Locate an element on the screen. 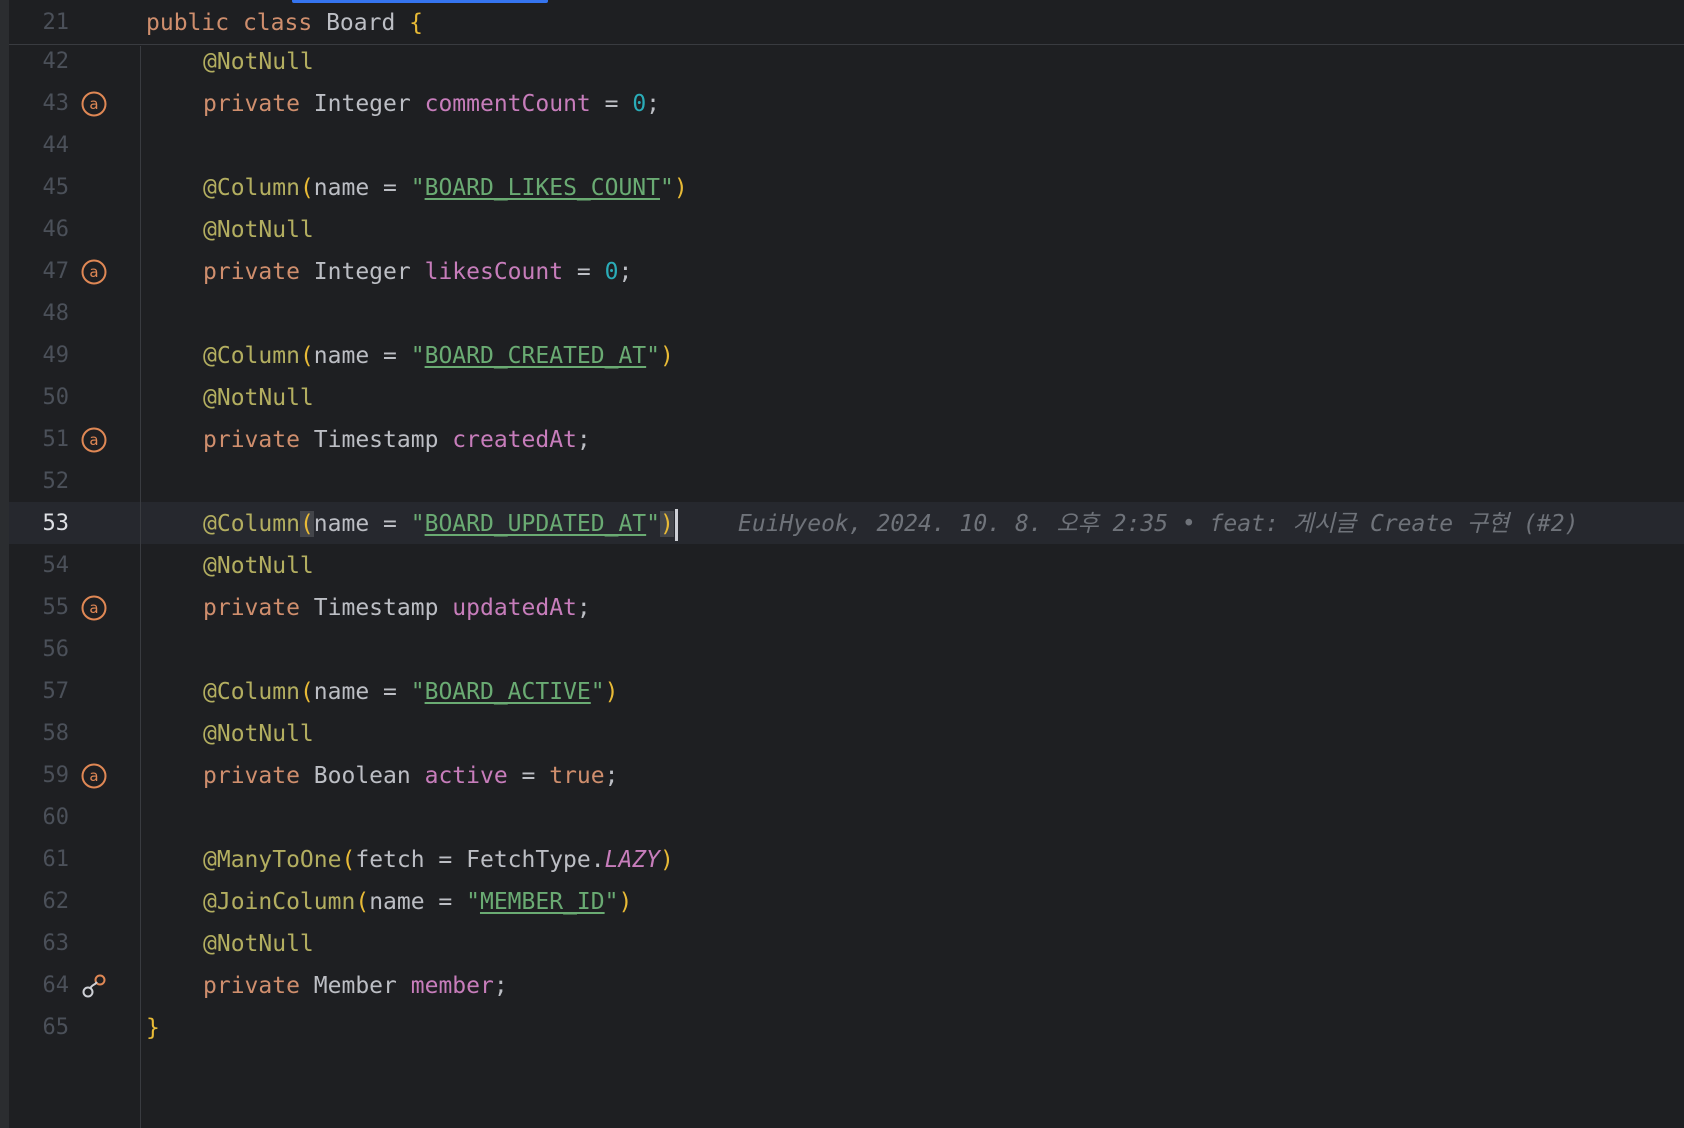  code-text: @ManyToOne(fetch = FetchType.LAZY) is located at coordinates (410, 860).